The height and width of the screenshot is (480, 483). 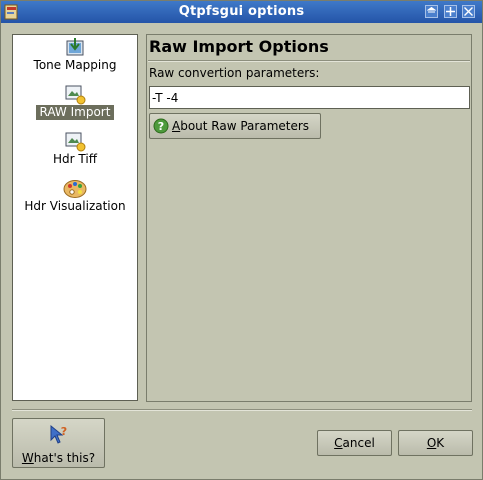 I want to click on cancel-button: Cancel, so click(x=354, y=443).